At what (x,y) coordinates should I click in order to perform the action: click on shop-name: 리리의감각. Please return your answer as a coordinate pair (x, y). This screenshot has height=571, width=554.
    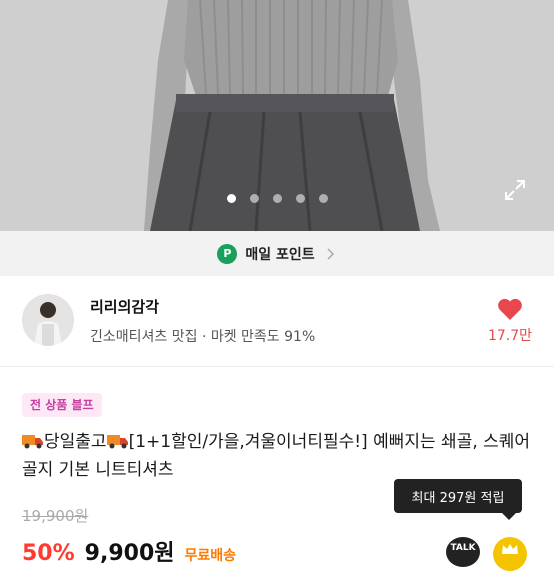
    Looking at the image, I should click on (124, 306).